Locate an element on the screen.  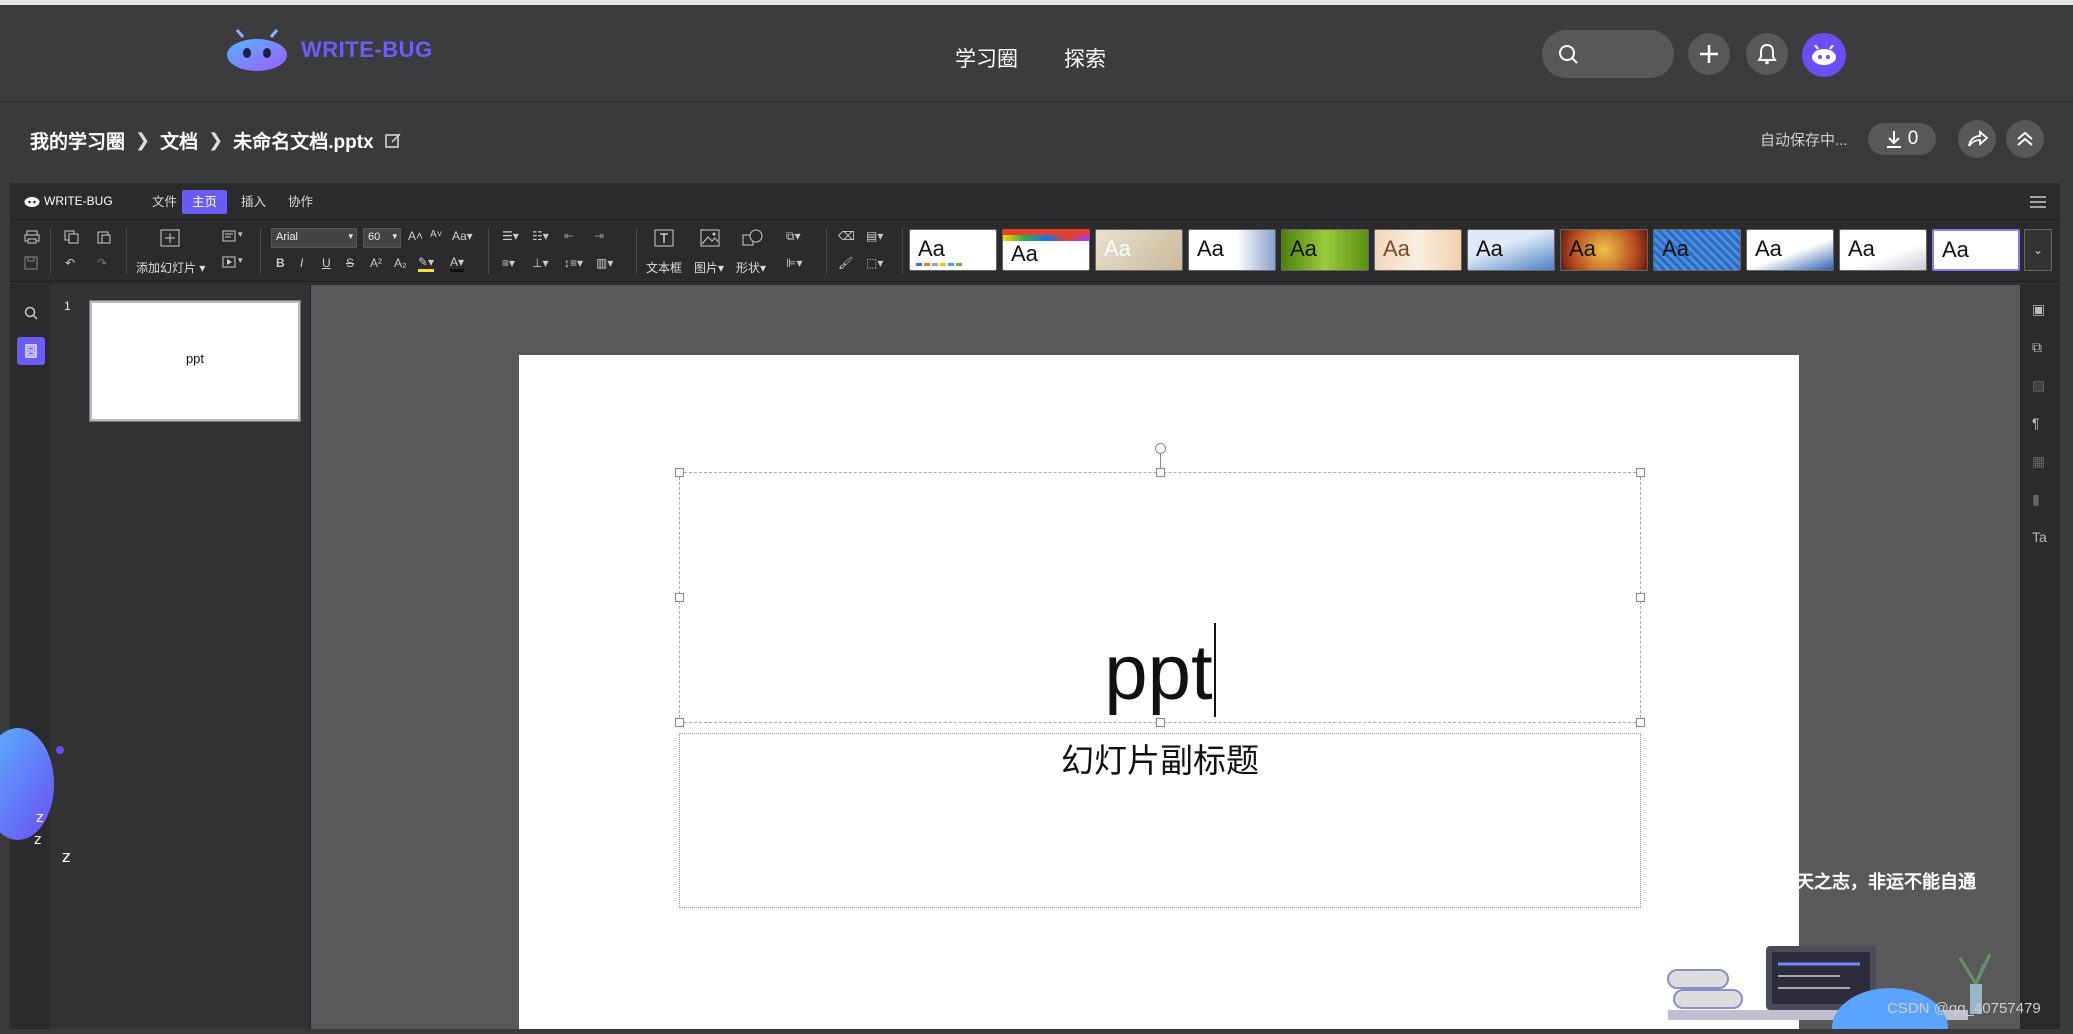
rotate-handle-icon is located at coordinates (1160, 448).